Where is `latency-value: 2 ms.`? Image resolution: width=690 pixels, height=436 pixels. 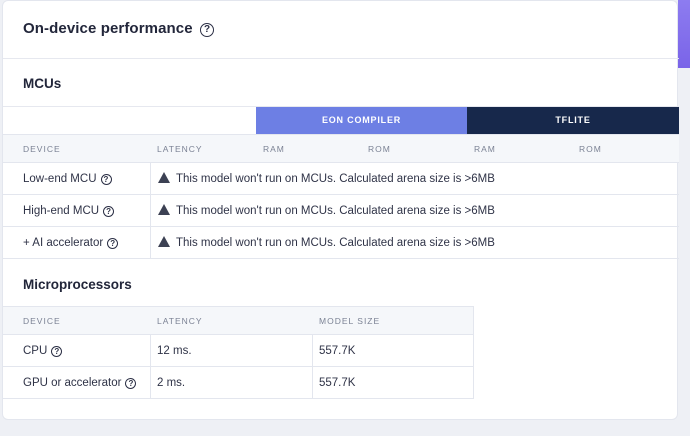
latency-value: 2 ms. is located at coordinates (171, 383).